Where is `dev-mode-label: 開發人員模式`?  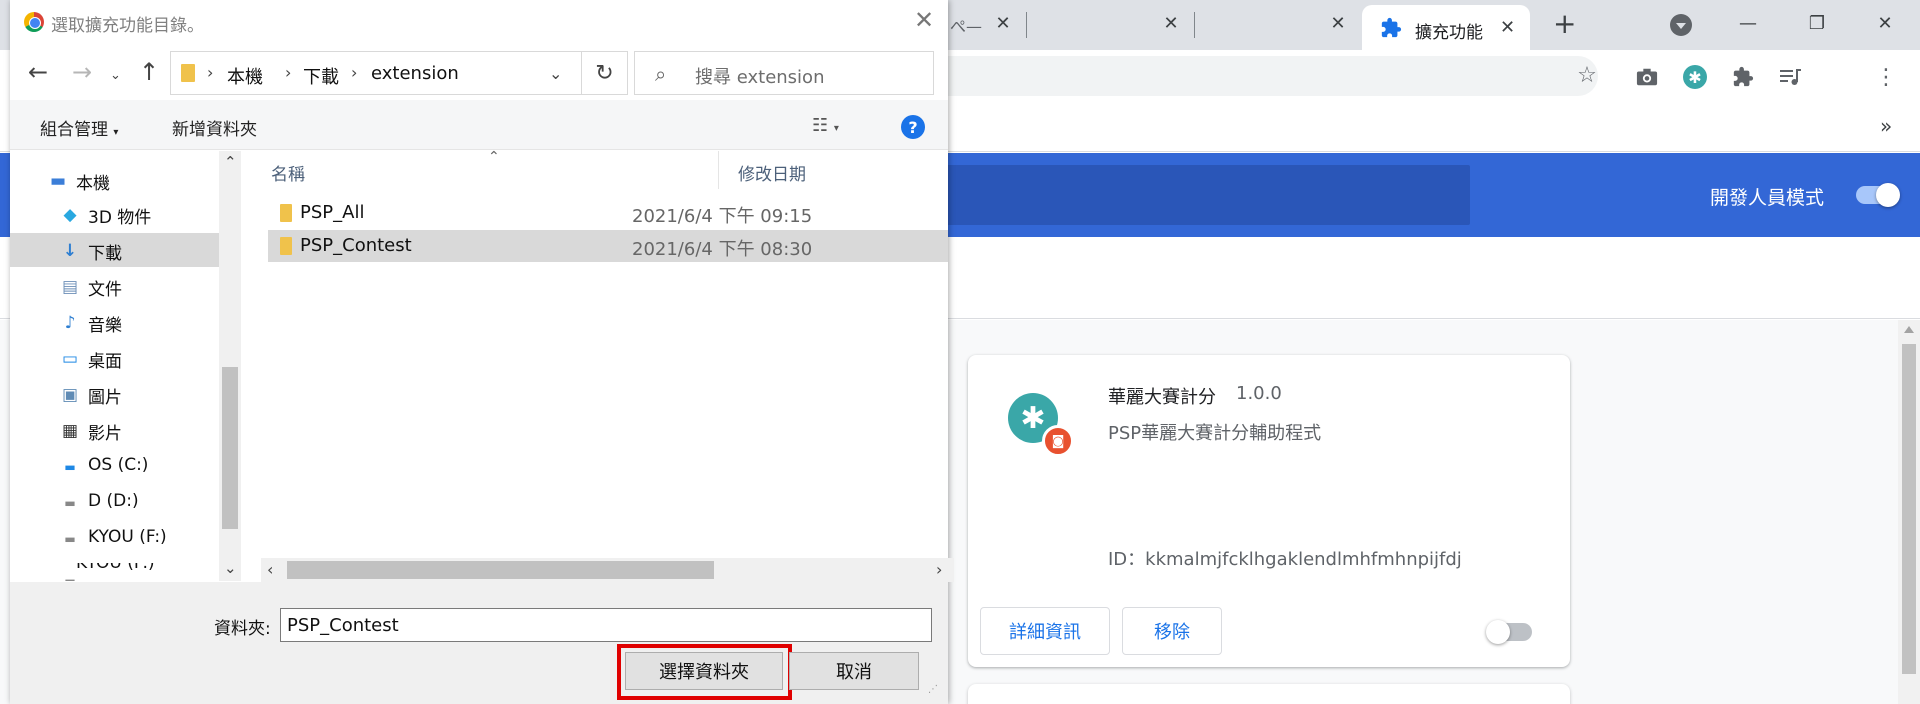
dev-mode-label: 開發人員模式 is located at coordinates (1767, 198).